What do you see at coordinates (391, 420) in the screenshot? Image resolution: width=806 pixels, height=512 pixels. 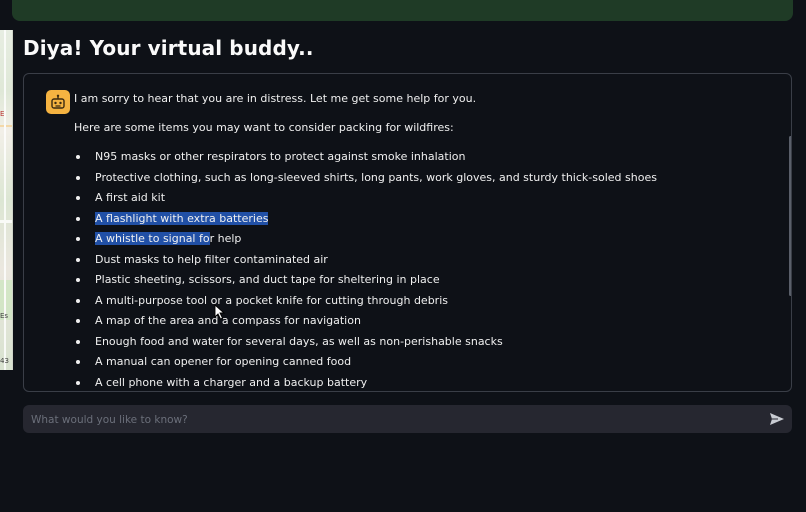 I see `chat-input` at bounding box center [391, 420].